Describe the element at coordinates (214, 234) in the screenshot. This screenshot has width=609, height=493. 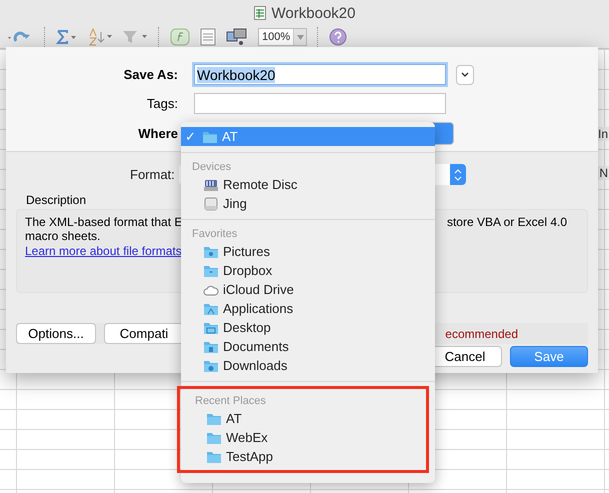
I see `section-heading: Favorites` at that location.